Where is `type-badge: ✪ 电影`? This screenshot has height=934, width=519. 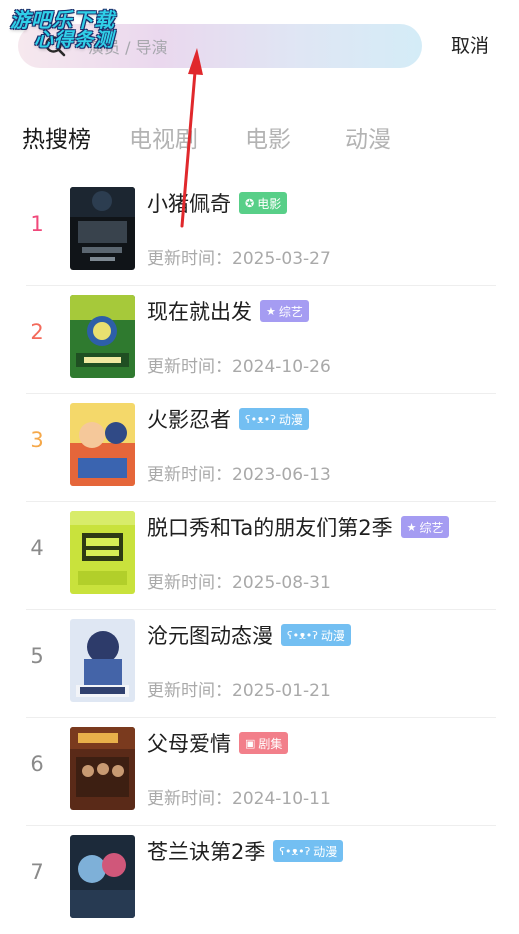
type-badge: ✪ 电影 is located at coordinates (263, 203).